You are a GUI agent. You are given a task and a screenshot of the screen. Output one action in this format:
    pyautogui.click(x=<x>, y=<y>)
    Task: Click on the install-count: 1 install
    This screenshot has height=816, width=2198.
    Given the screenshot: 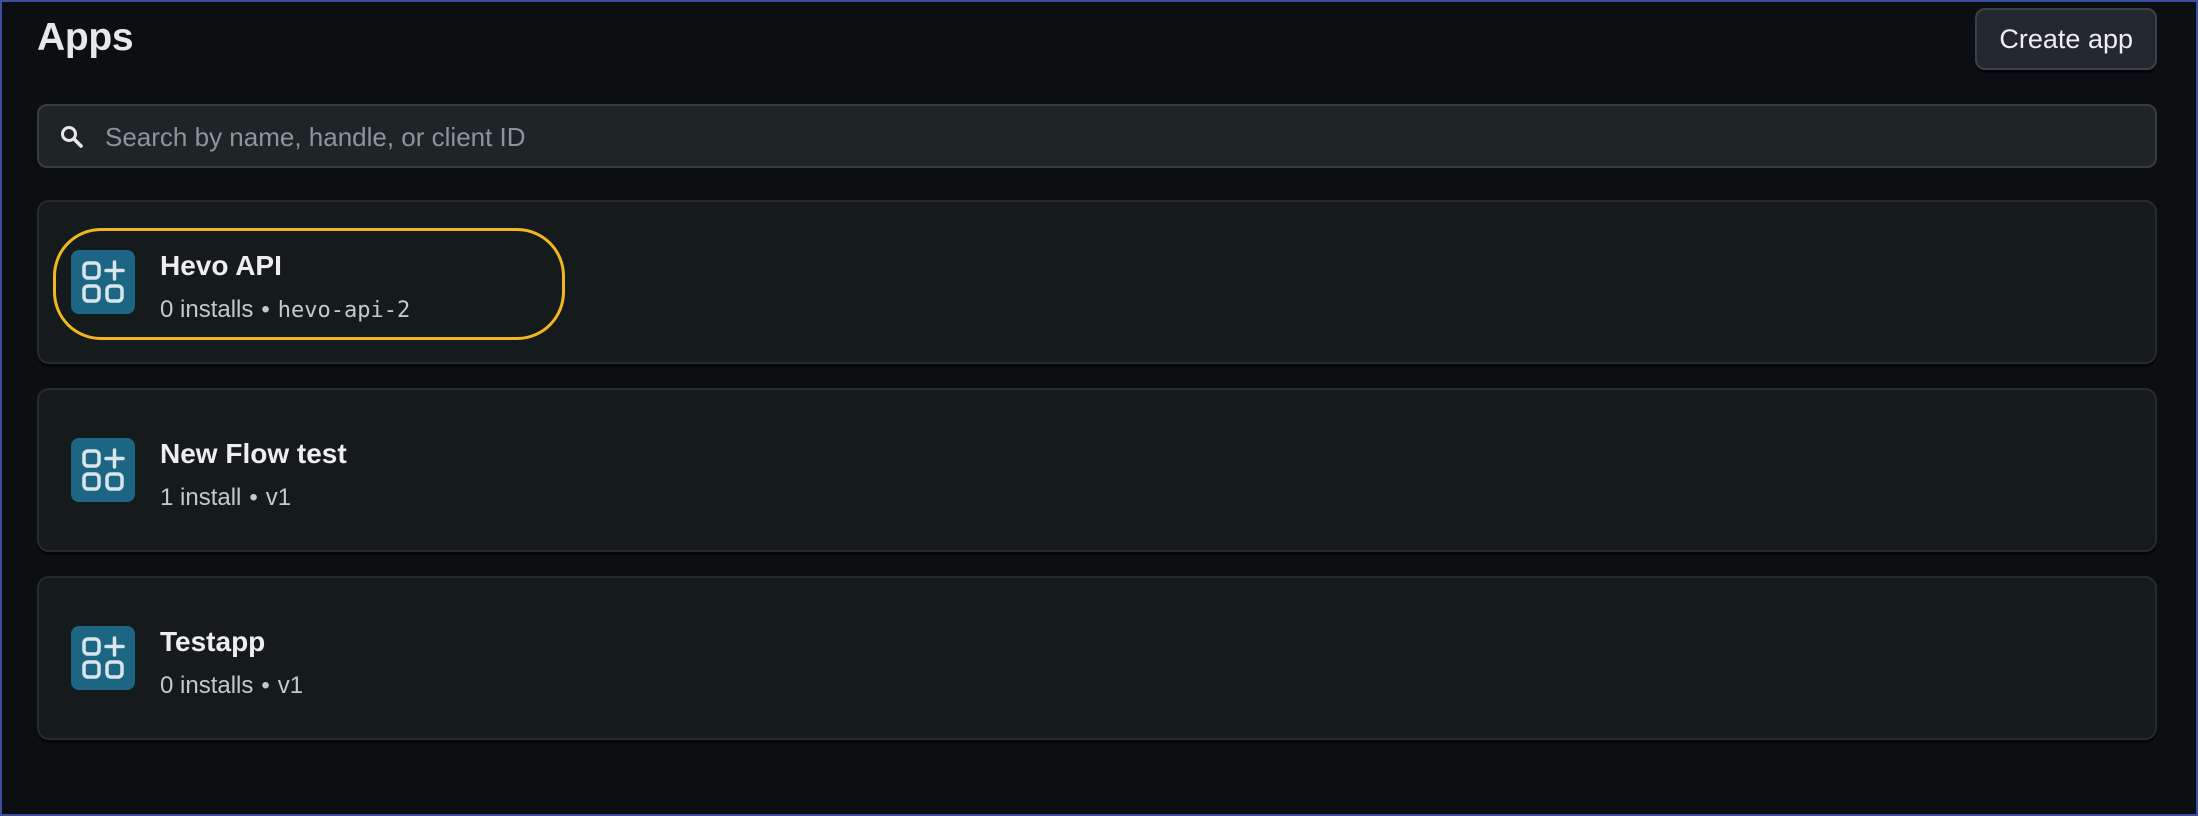 What is the action you would take?
    pyautogui.click(x=201, y=497)
    